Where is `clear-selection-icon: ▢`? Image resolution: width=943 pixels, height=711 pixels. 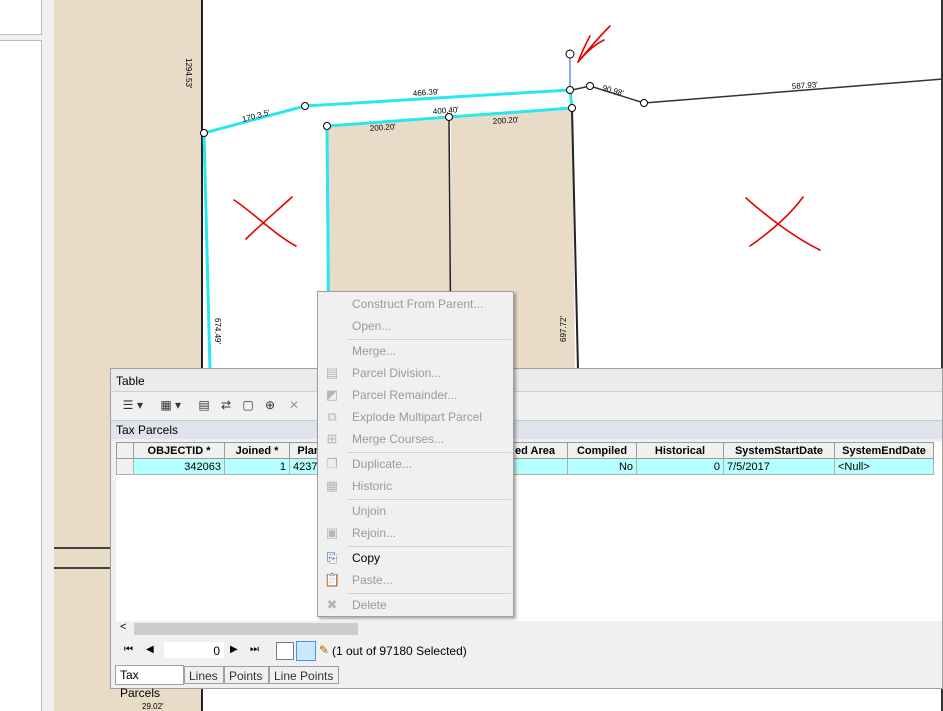 clear-selection-icon: ▢ is located at coordinates (248, 405).